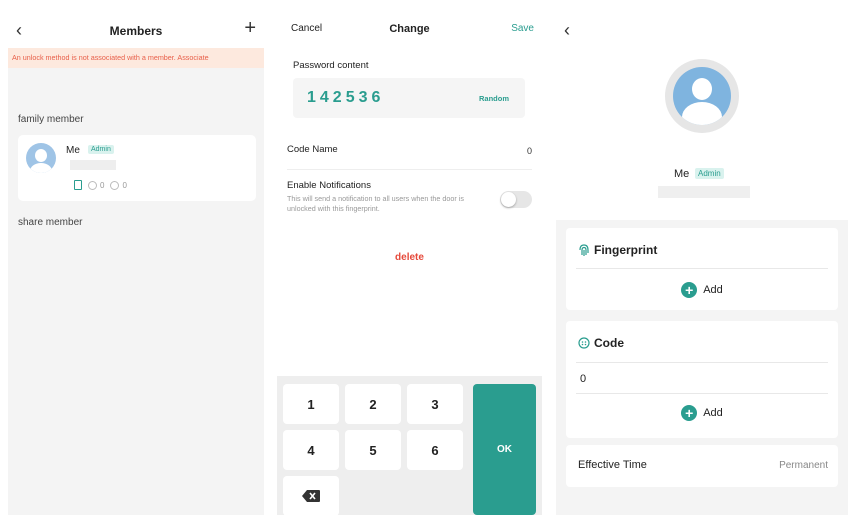  Describe the element at coordinates (702, 379) in the screenshot. I see `code-card: Code 0 + Add` at that location.